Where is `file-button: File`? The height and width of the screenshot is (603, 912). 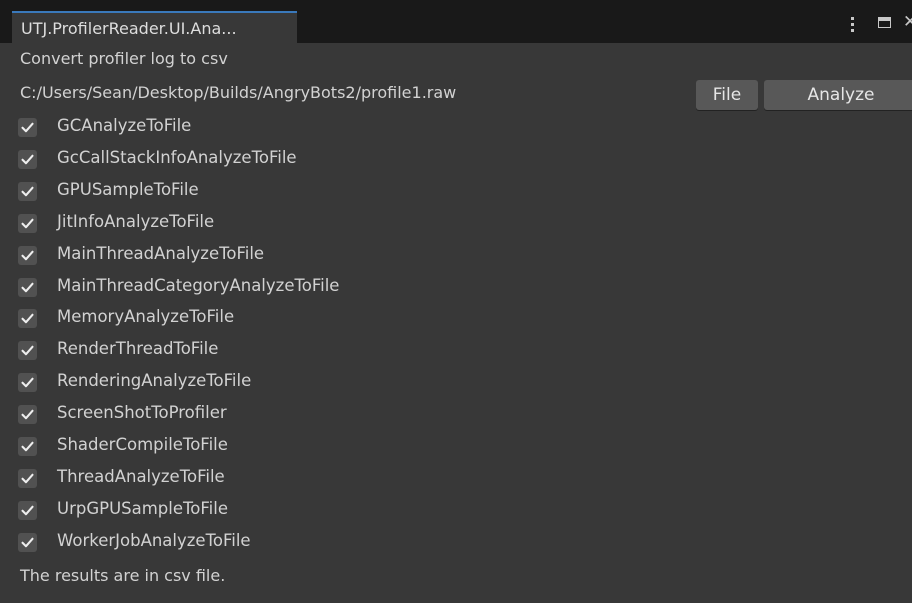
file-button: File is located at coordinates (727, 95).